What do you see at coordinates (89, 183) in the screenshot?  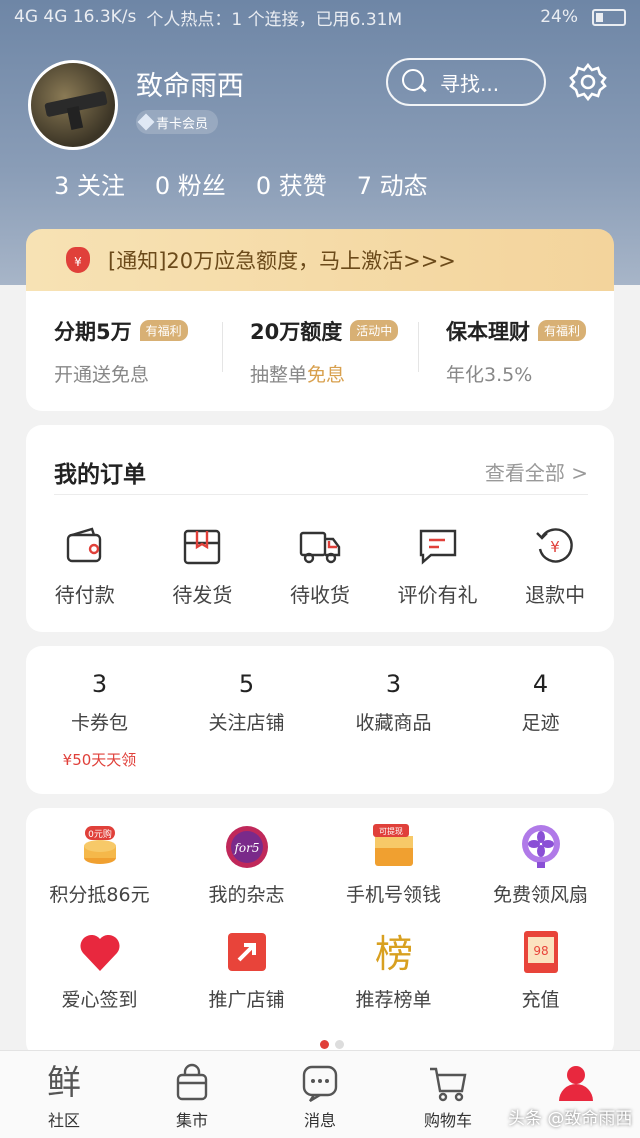 I see `stat-following: 3 关注` at bounding box center [89, 183].